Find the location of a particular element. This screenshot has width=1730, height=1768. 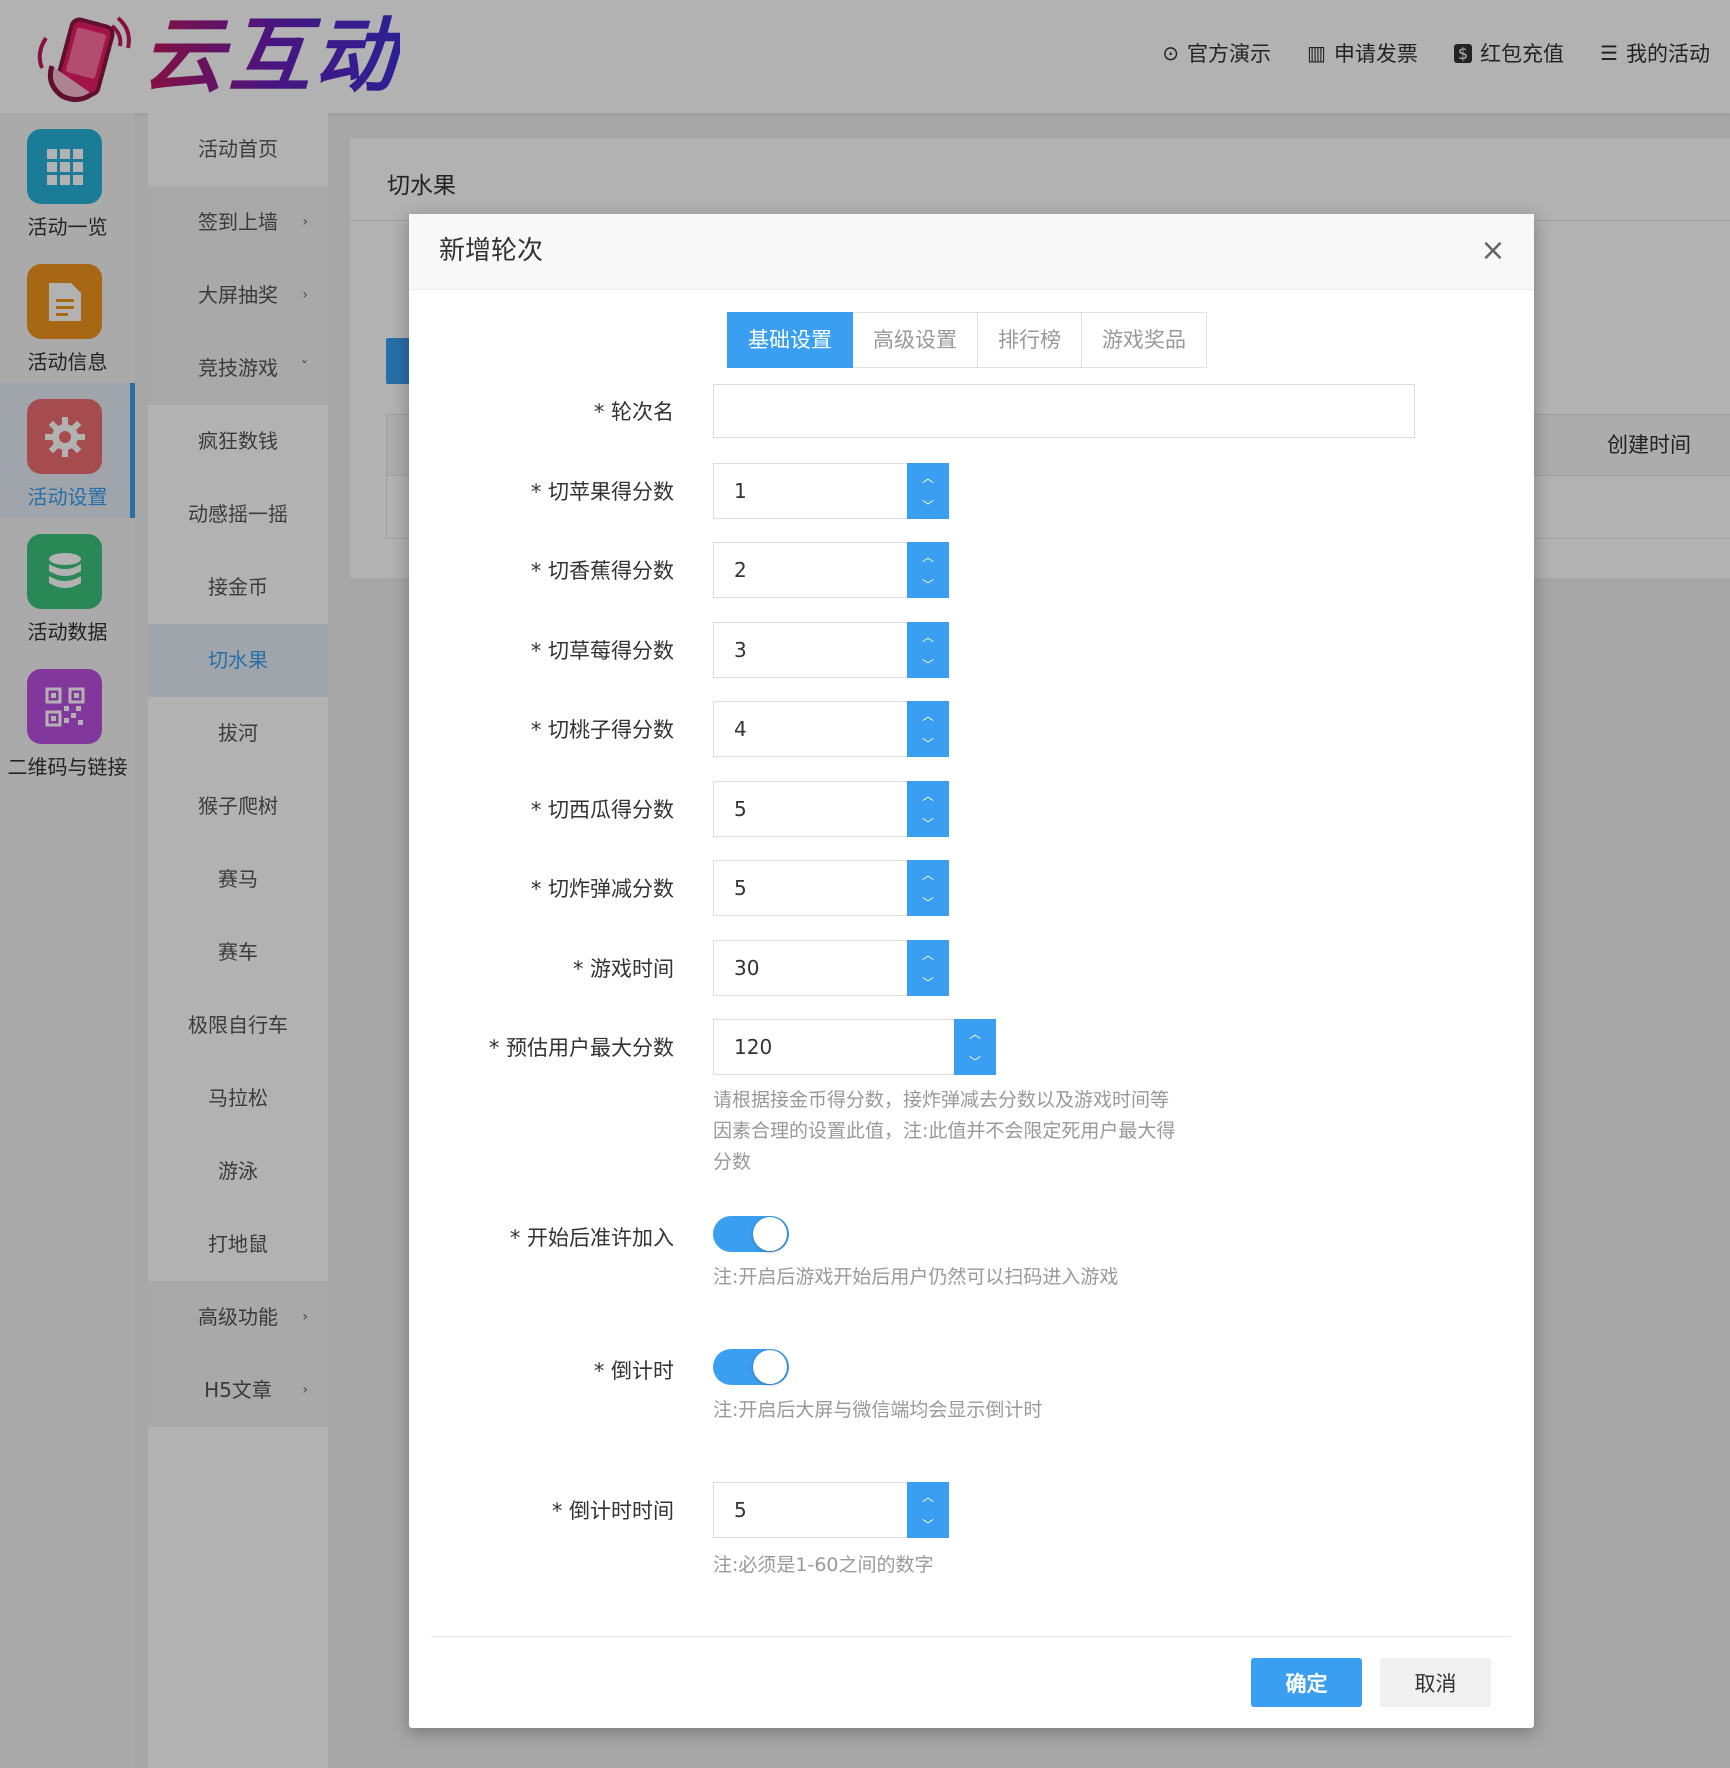

label-bomb-penalty: * 切炸弹减分数 is located at coordinates (602, 889).